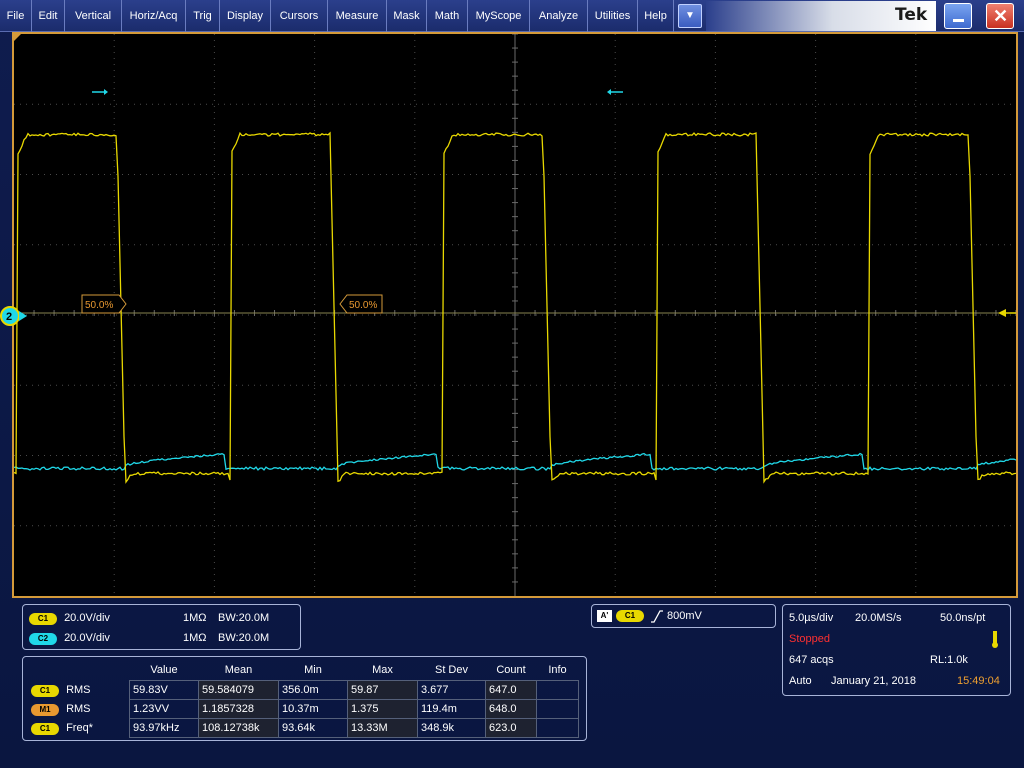 This screenshot has height=768, width=1024. What do you see at coordinates (48, 16) in the screenshot?
I see `menu-edit: Edit` at bounding box center [48, 16].